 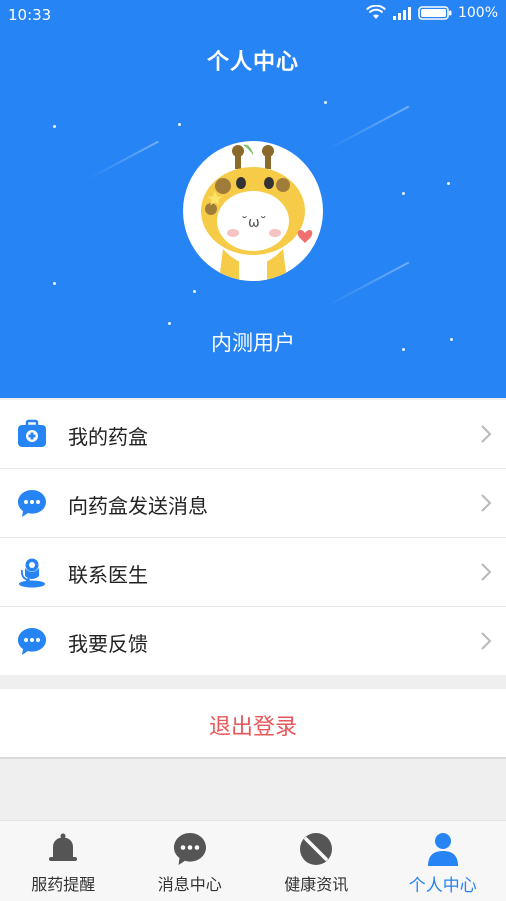 What do you see at coordinates (253, 434) in the screenshot?
I see `menu-item-my-medicine-box: 我的药盒` at bounding box center [253, 434].